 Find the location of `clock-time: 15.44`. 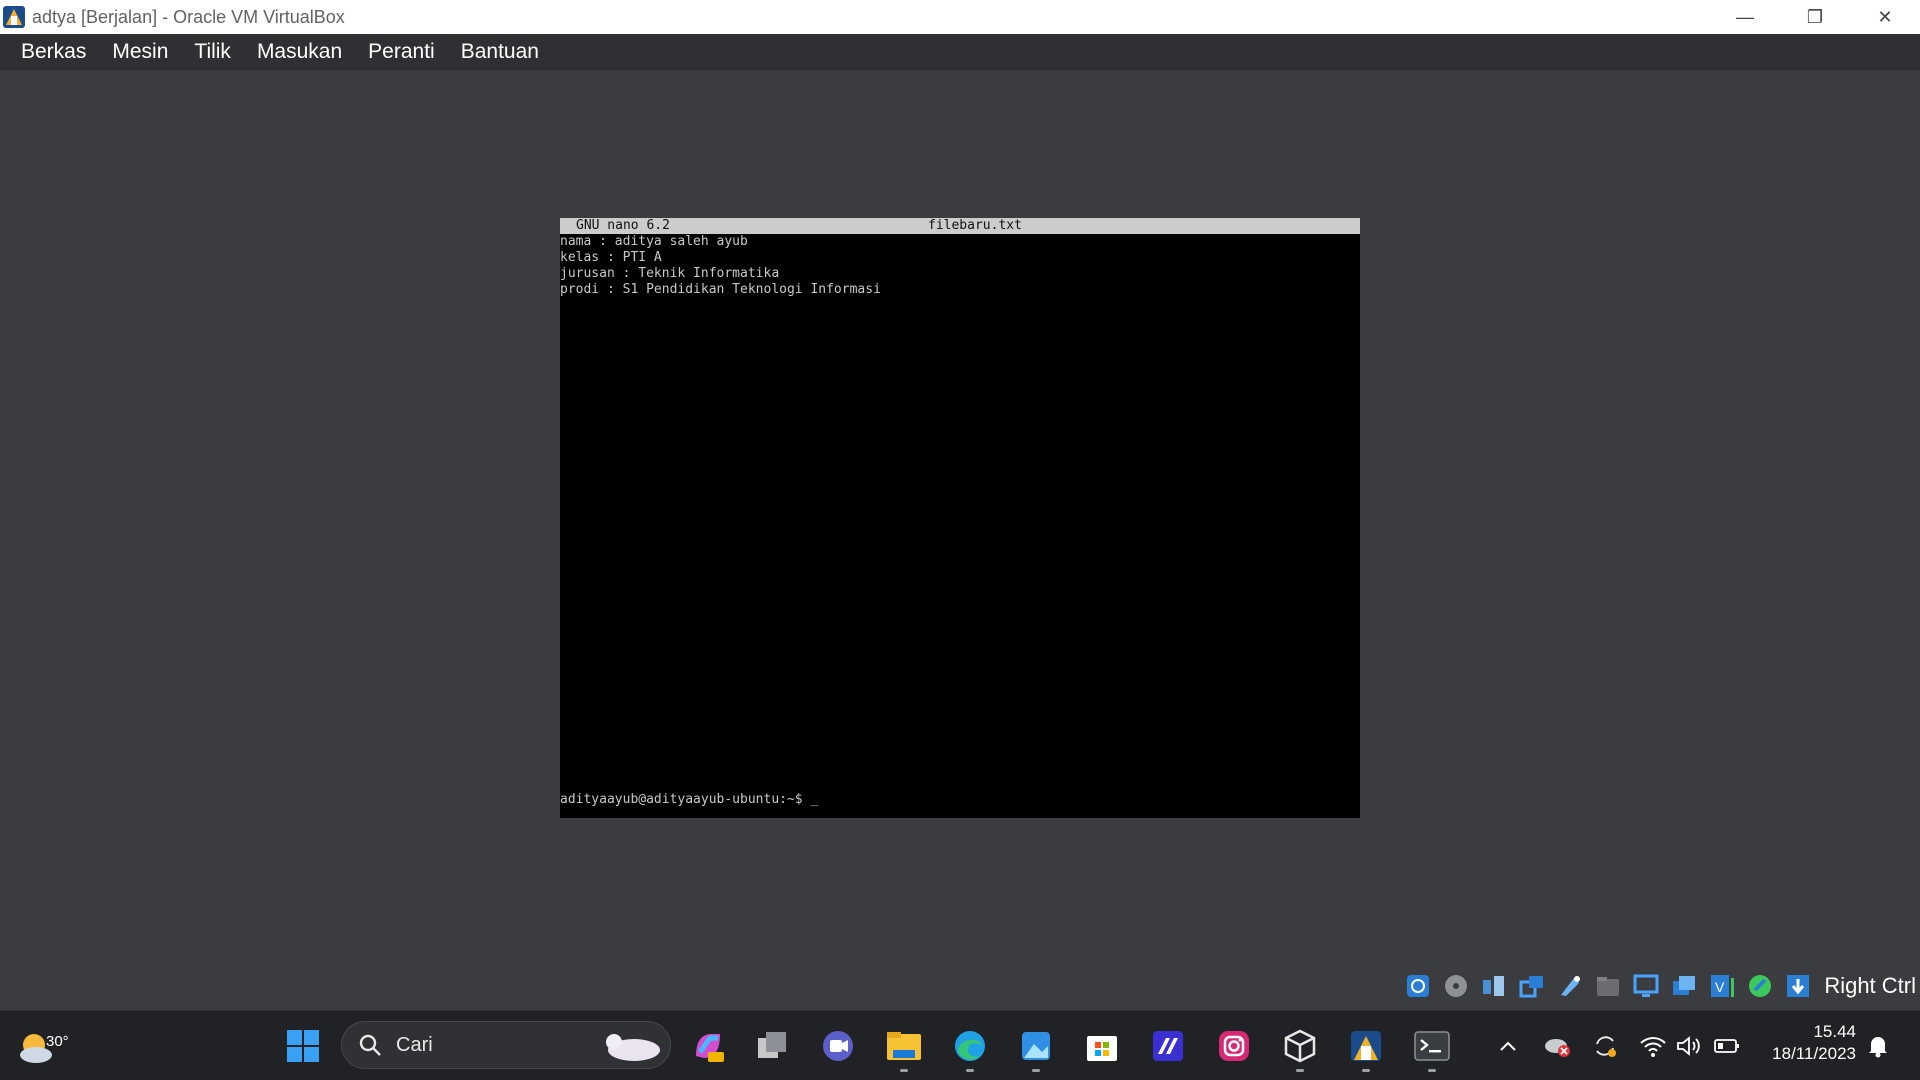

clock-time: 15.44 is located at coordinates (1834, 1031).